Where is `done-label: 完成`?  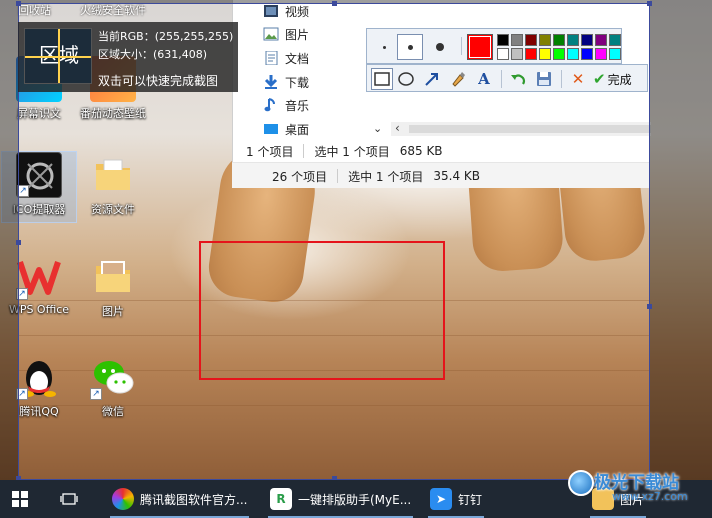 done-label: 完成 is located at coordinates (619, 79).